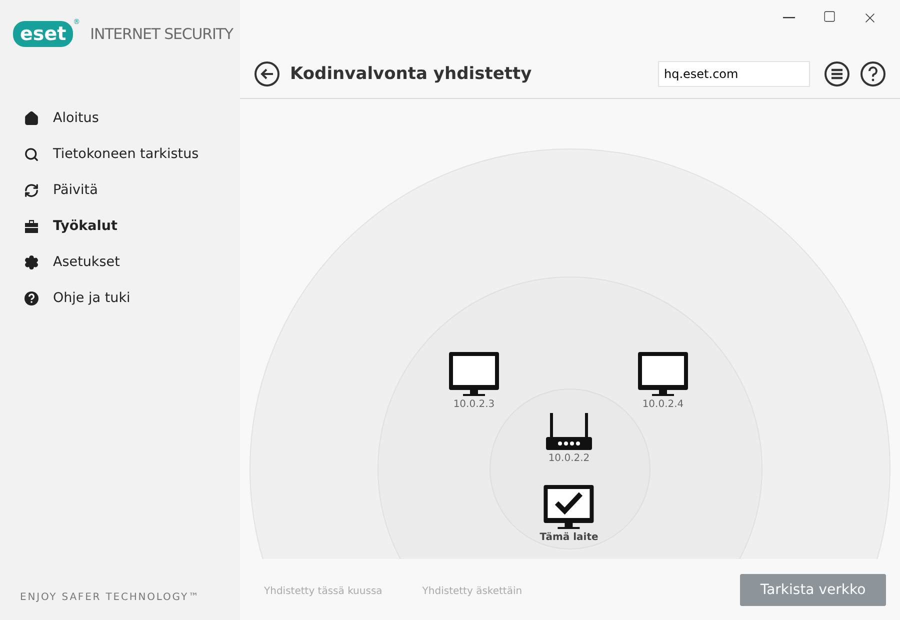  Describe the element at coordinates (31, 262) in the screenshot. I see `settings-icon` at that location.